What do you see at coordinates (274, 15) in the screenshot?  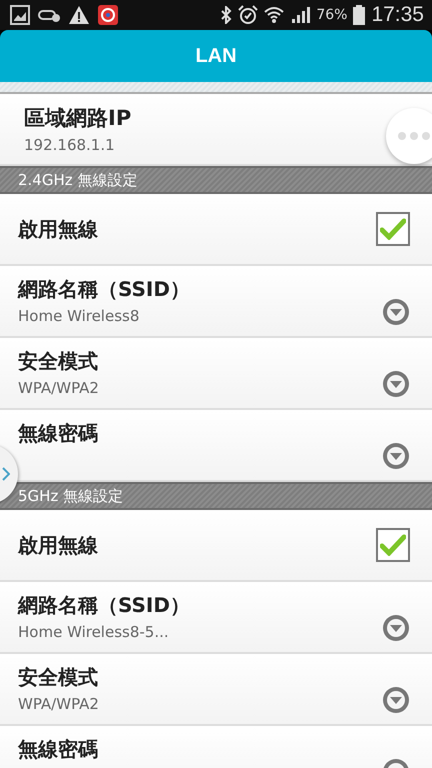 I see `wifi-icon` at bounding box center [274, 15].